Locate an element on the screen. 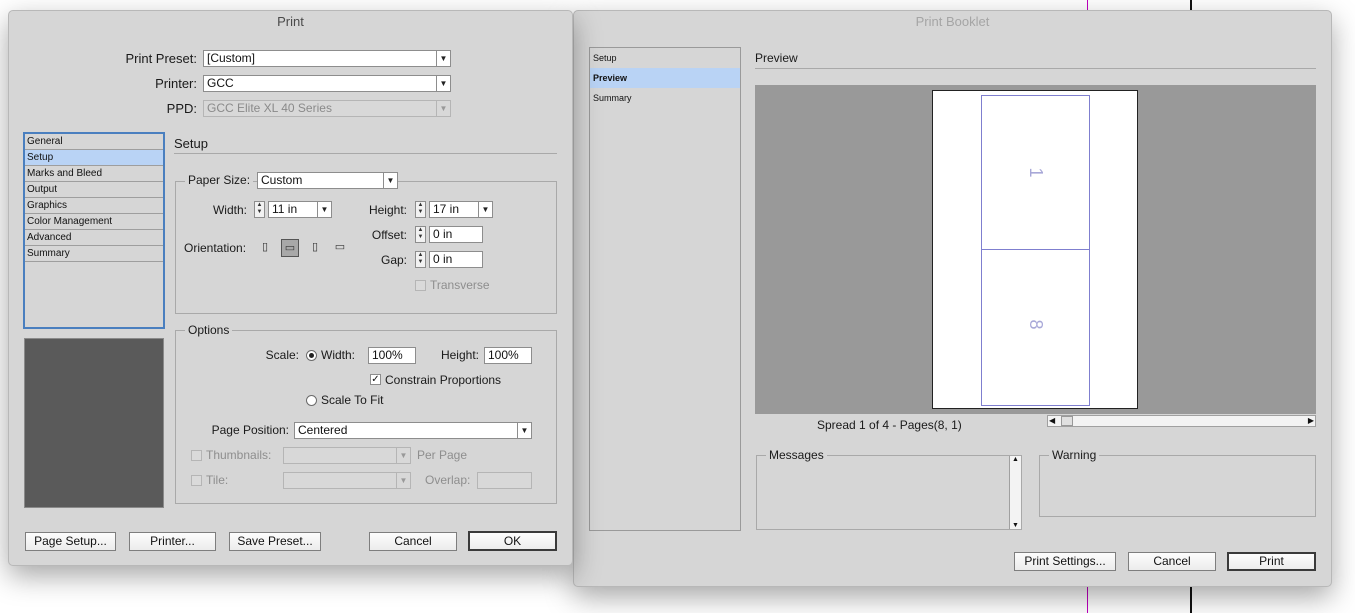 The height and width of the screenshot is (613, 1355). page-number-8: 8 is located at coordinates (1036, 324).